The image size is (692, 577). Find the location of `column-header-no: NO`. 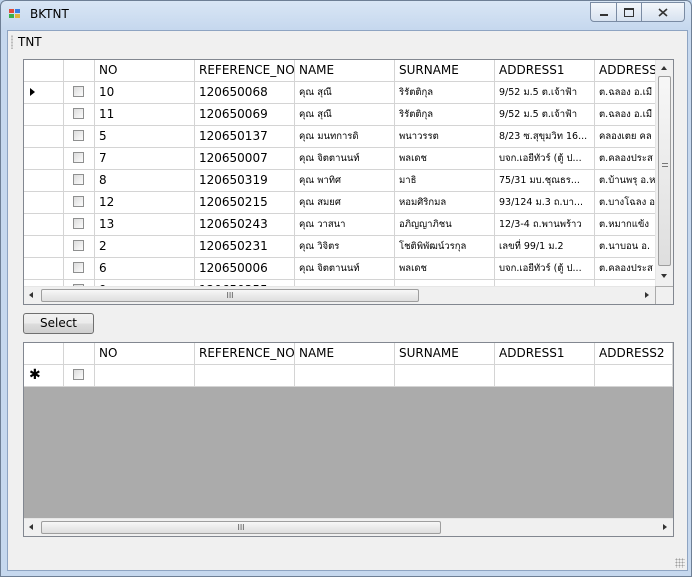

column-header-no: NO is located at coordinates (145, 71).